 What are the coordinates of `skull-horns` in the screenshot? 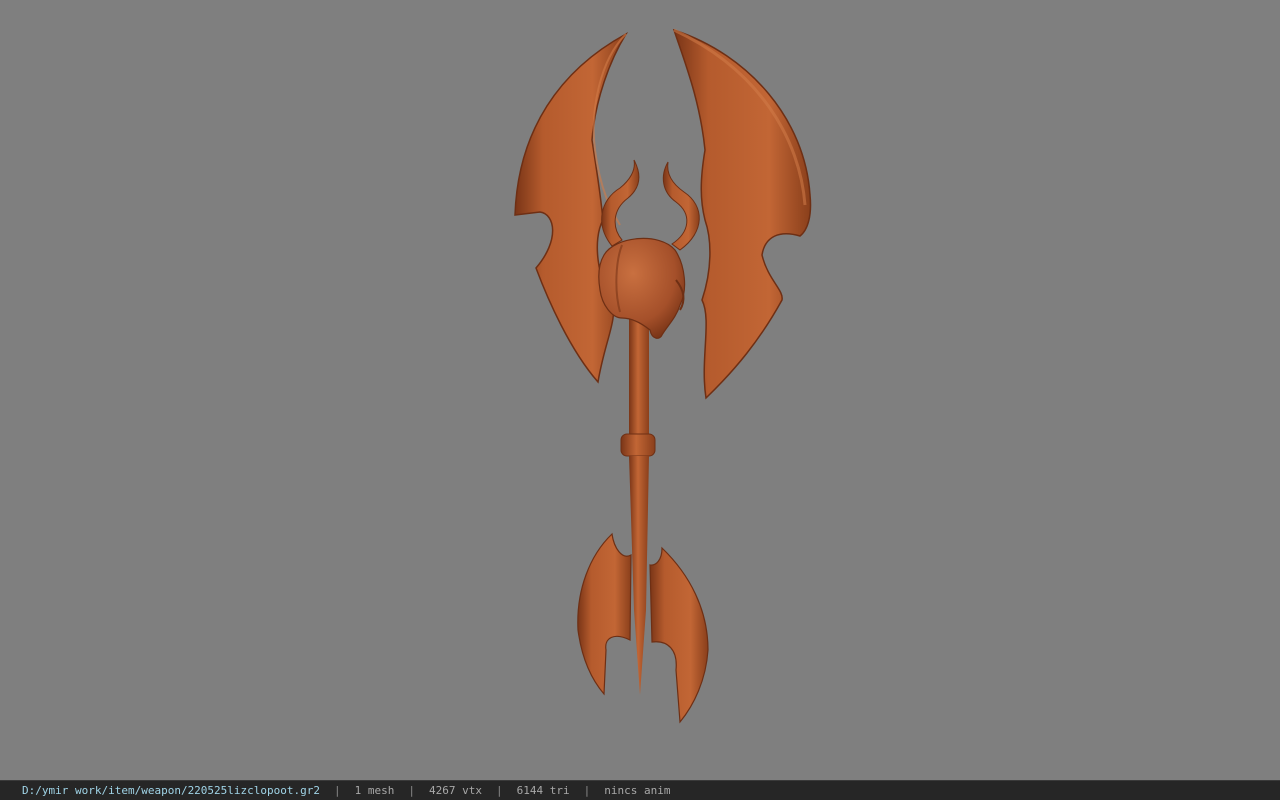 It's located at (650, 205).